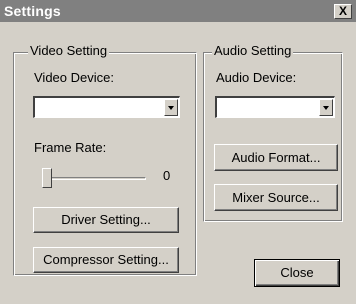 The width and height of the screenshot is (356, 304). What do you see at coordinates (297, 273) in the screenshot?
I see `close-button: Close` at bounding box center [297, 273].